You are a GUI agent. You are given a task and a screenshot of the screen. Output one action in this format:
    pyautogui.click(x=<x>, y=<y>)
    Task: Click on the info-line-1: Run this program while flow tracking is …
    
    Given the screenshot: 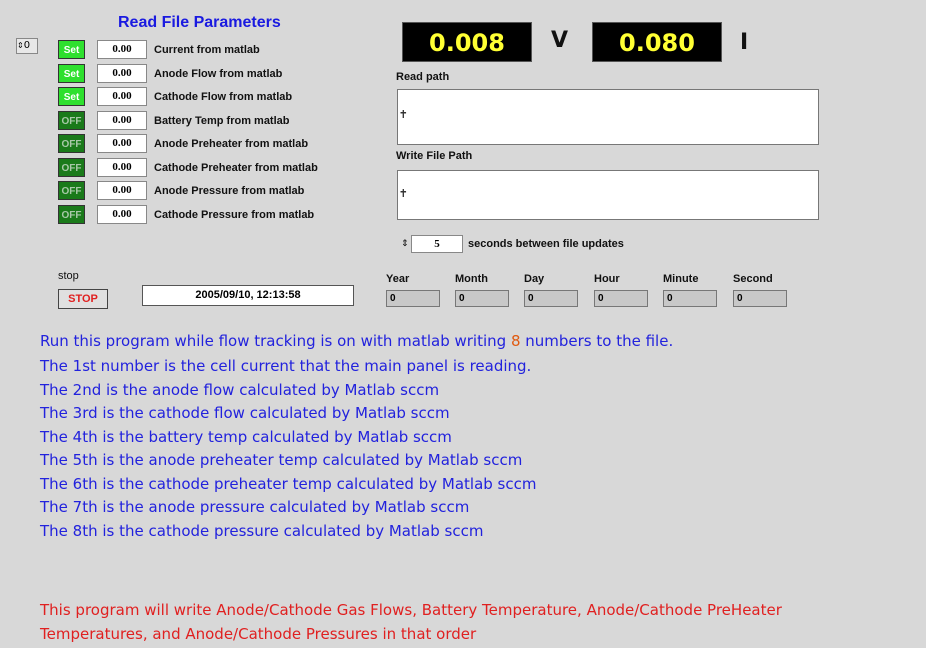 What is the action you would take?
    pyautogui.click(x=356, y=341)
    